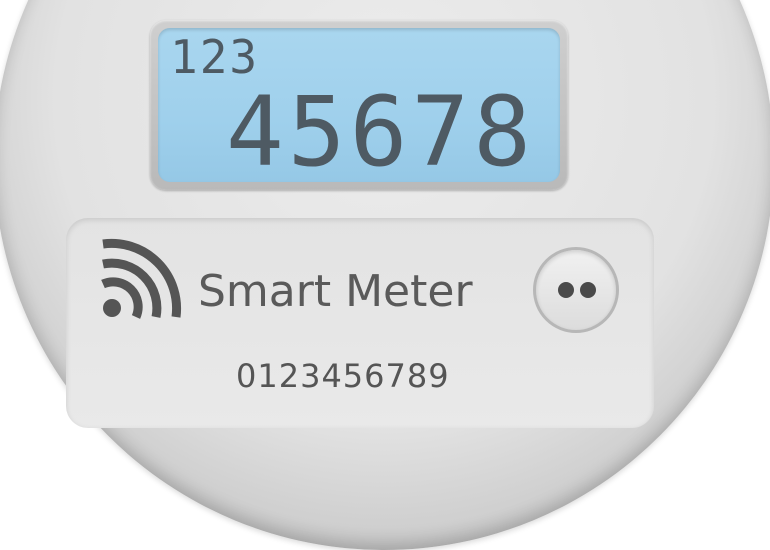 The height and width of the screenshot is (550, 770). Describe the element at coordinates (343, 376) in the screenshot. I see `serial-number: 0123456789` at that location.